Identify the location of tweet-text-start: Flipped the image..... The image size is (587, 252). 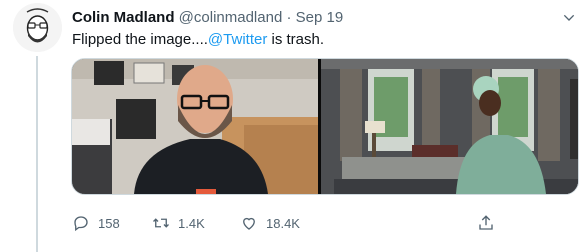
(140, 39).